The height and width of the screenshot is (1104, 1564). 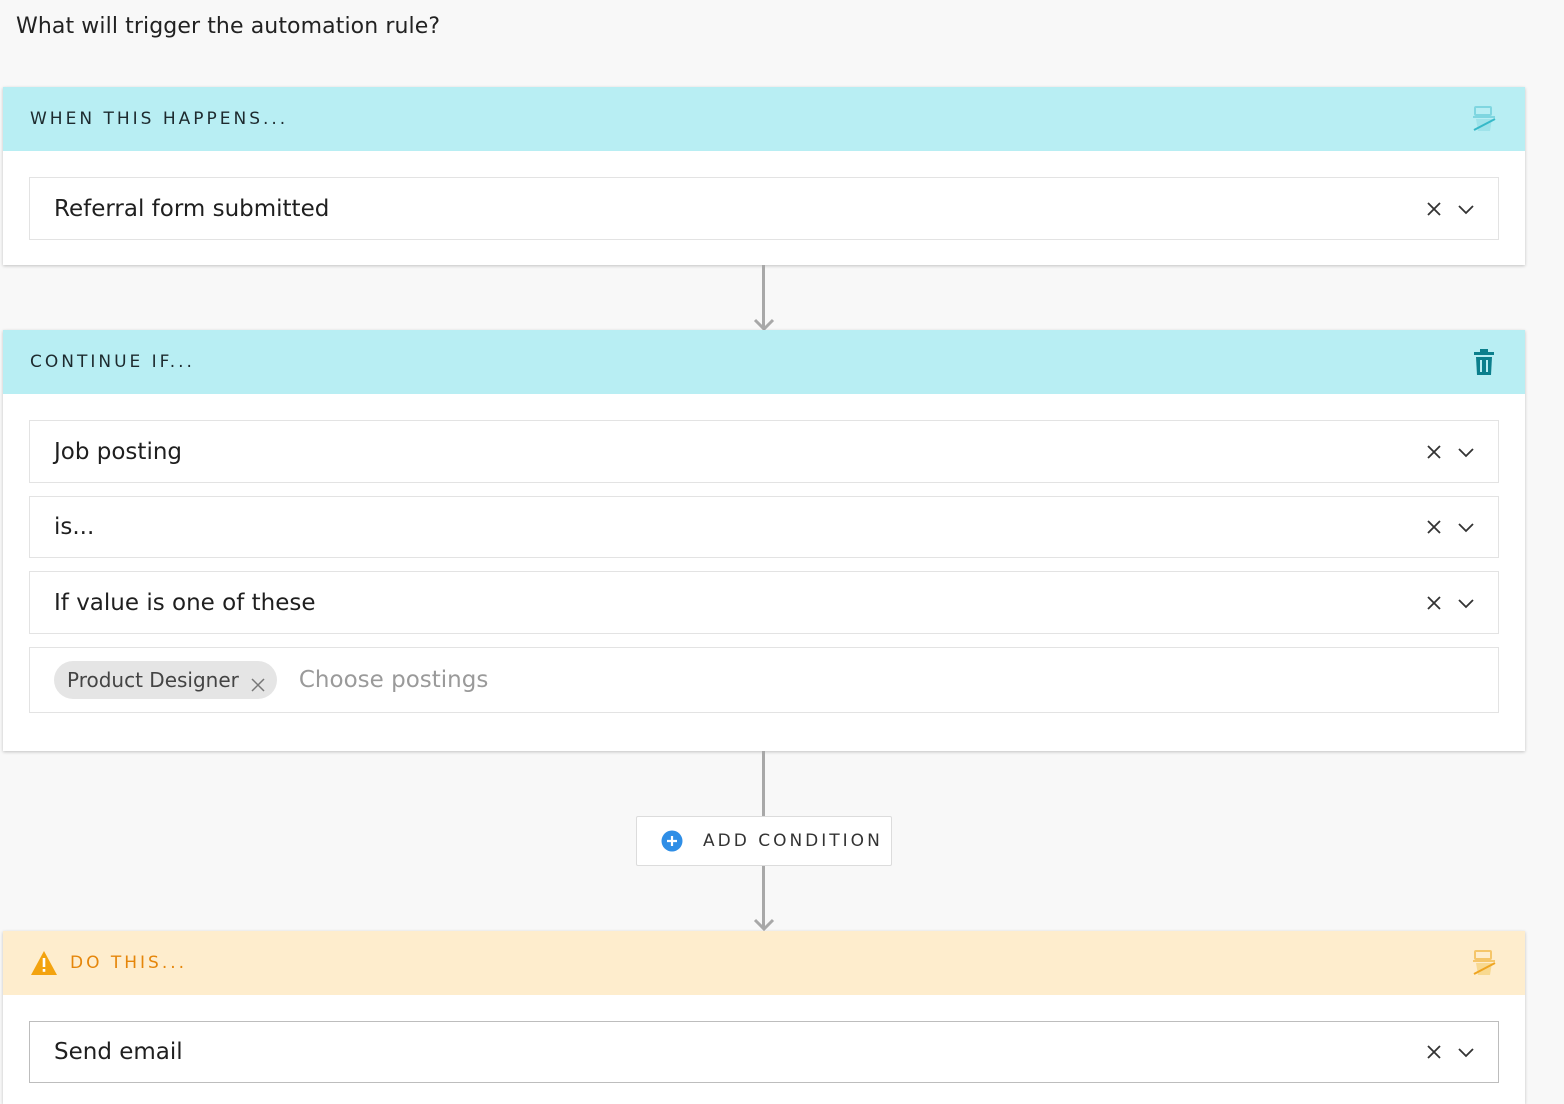 What do you see at coordinates (1484, 362) in the screenshot?
I see `trash-icon` at bounding box center [1484, 362].